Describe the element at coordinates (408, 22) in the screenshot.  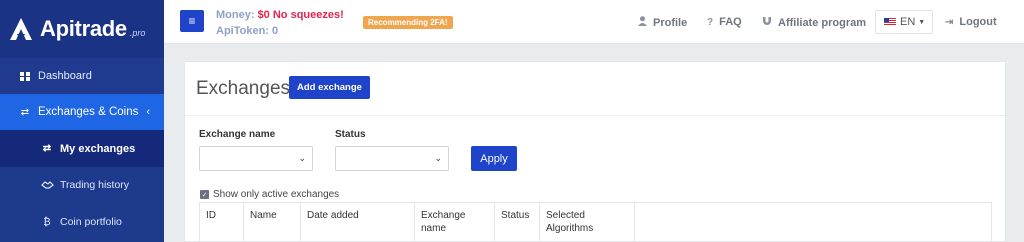
I see `recommend-2fa-badge: Recommending 2FA!` at that location.